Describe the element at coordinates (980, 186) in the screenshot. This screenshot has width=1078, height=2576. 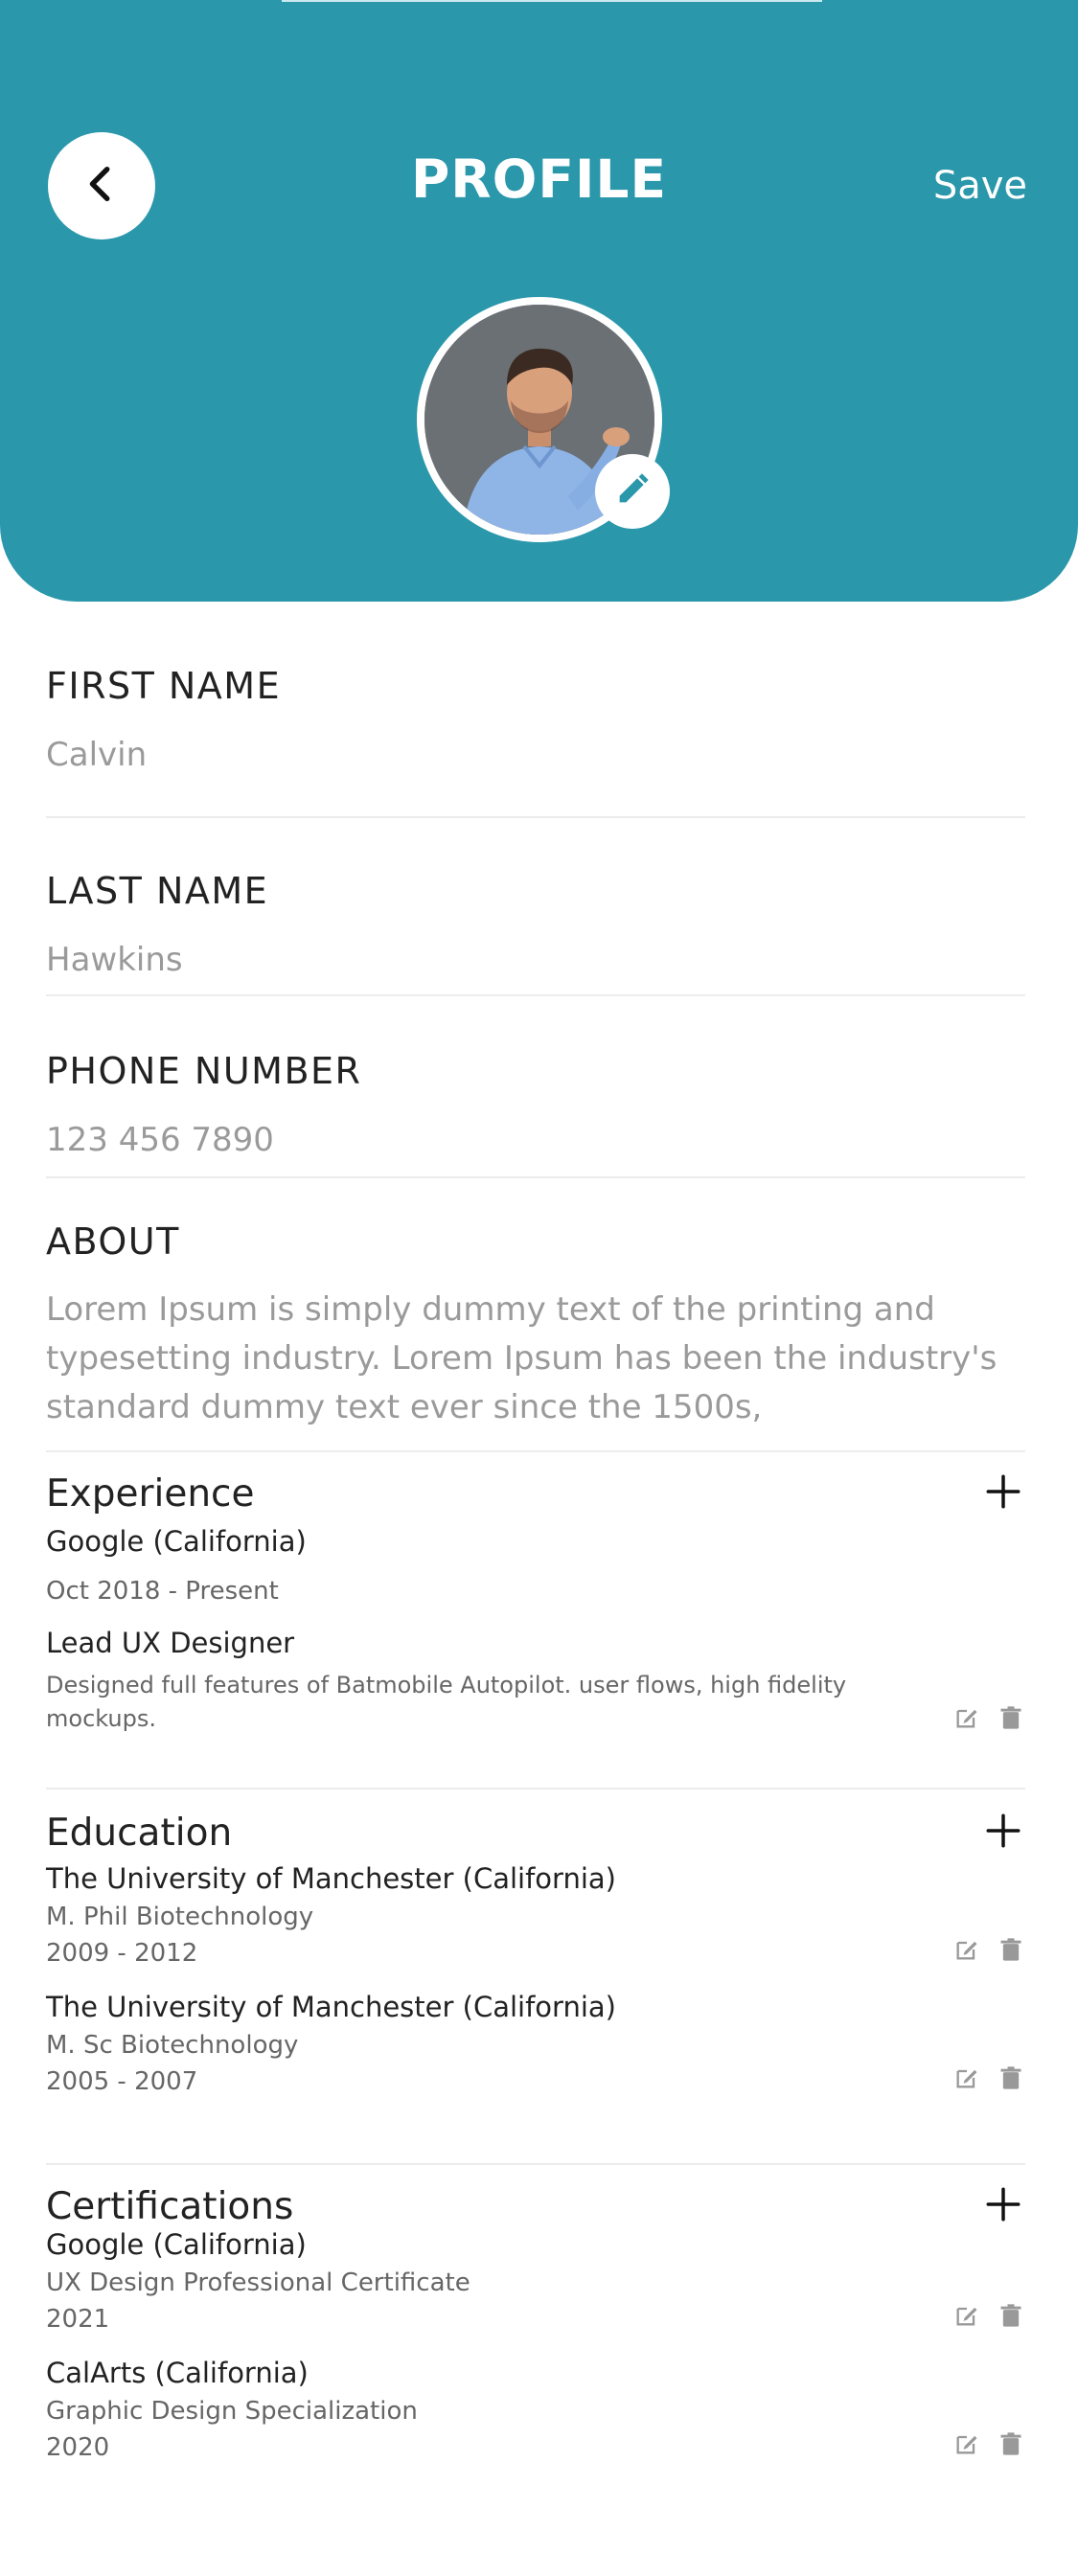
I see `save-button: Save` at that location.